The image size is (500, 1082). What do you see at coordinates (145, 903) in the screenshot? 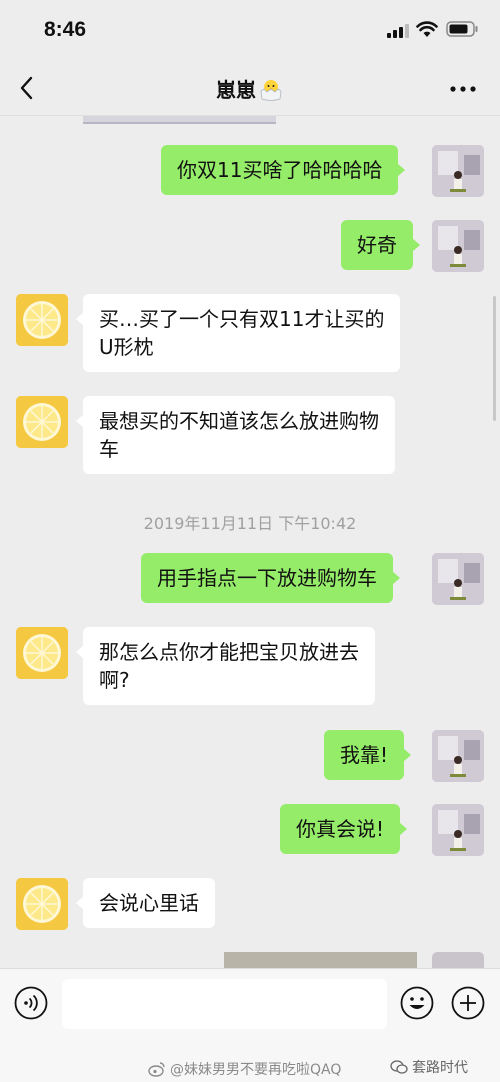
I see `message-bubble-received: 会说心里话` at bounding box center [145, 903].